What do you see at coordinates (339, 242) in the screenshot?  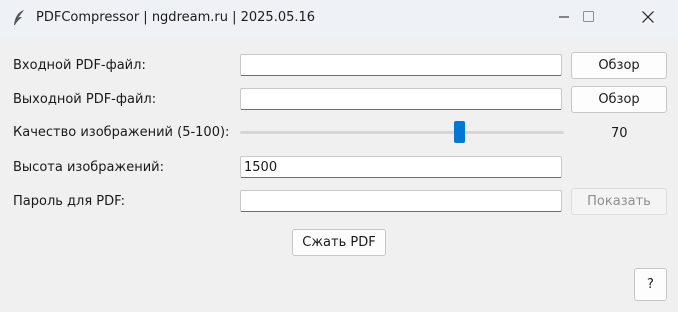 I see `compress-button: Сжать PDF` at bounding box center [339, 242].